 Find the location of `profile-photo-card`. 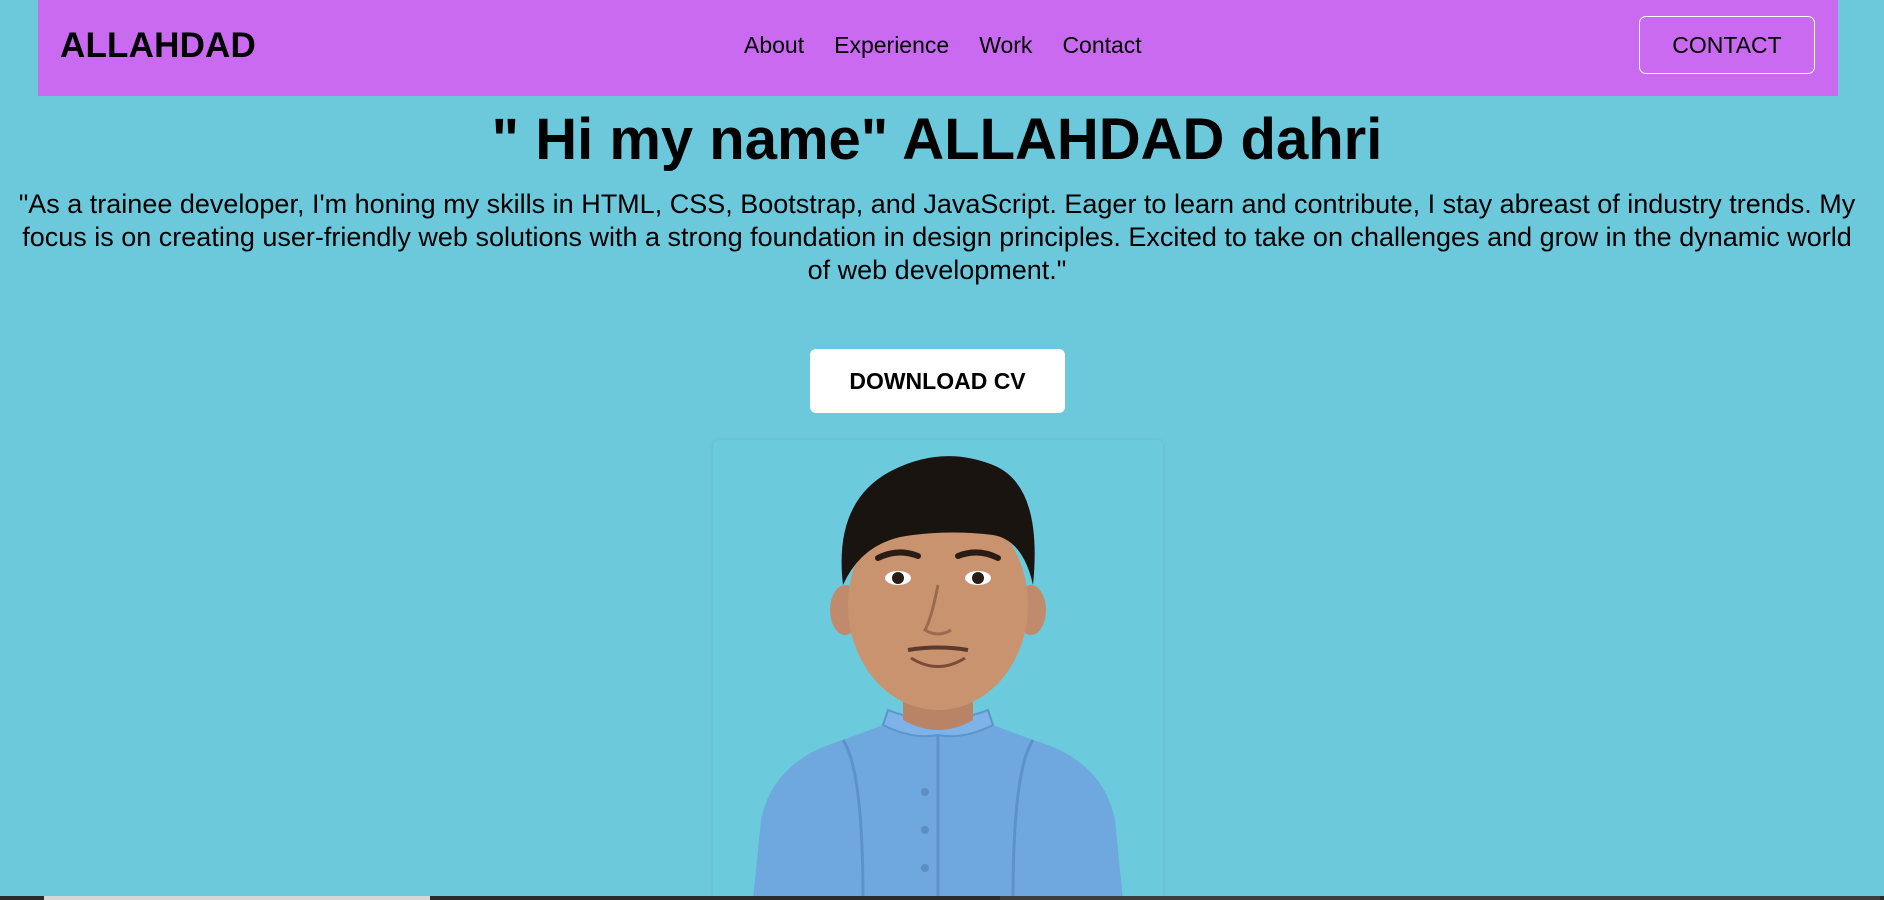

profile-photo-card is located at coordinates (938, 670).